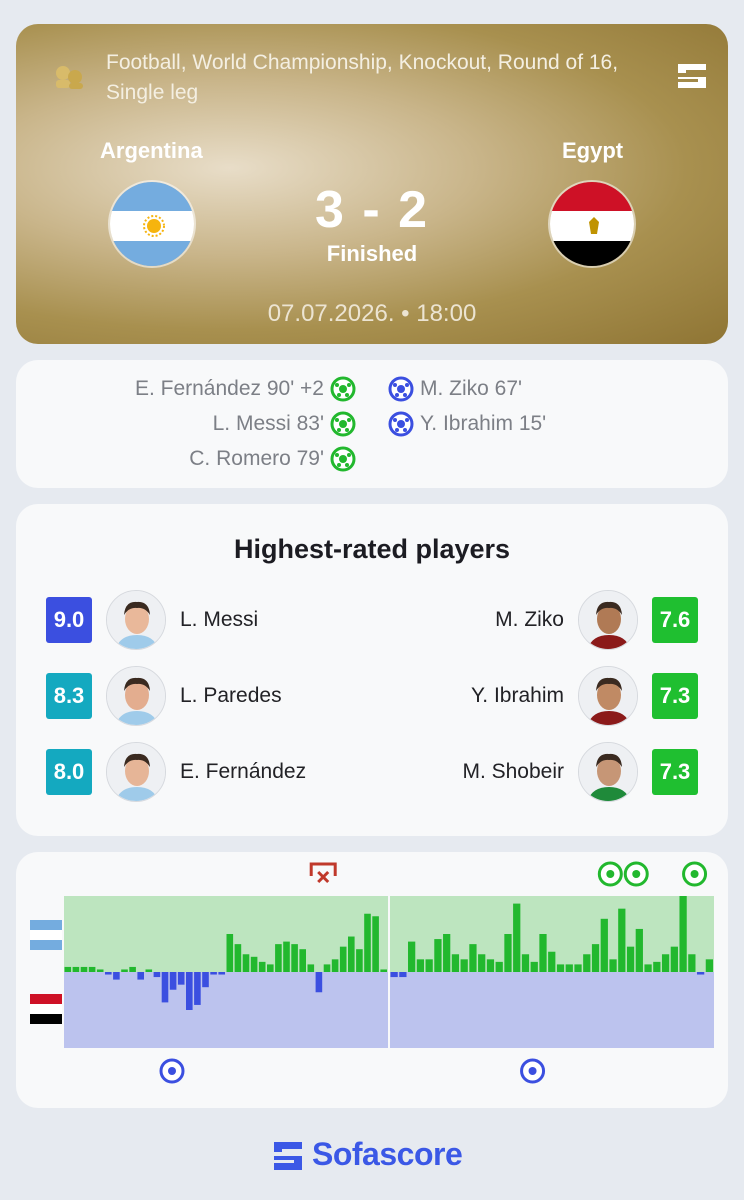 The width and height of the screenshot is (744, 1200). I want to click on match-datetime: 07.07.2026. • 18:00, so click(372, 313).